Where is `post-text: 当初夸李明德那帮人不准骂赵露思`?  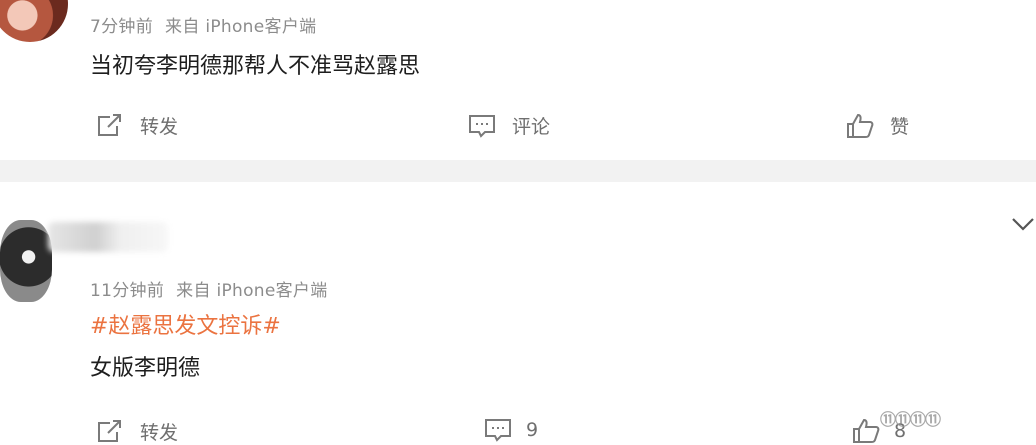 post-text: 当初夸李明德那帮人不准骂赵露思 is located at coordinates (255, 66).